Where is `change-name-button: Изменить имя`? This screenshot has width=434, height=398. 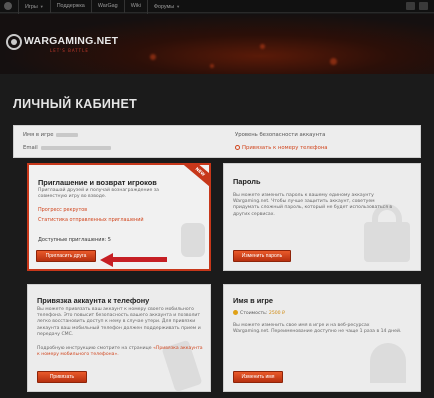
change-name-button: Изменить имя is located at coordinates (258, 377).